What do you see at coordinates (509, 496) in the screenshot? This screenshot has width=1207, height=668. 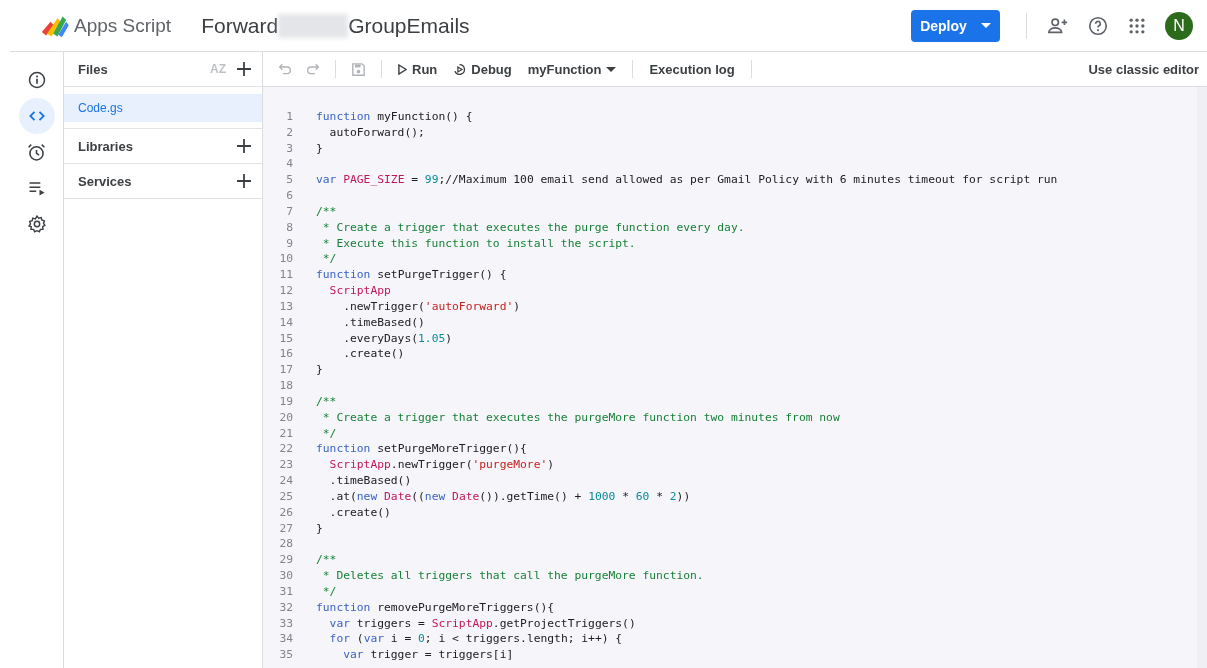 I see `code-line: .at(new Date((new Date()).getTime() + 1000 * 60 * 2))` at bounding box center [509, 496].